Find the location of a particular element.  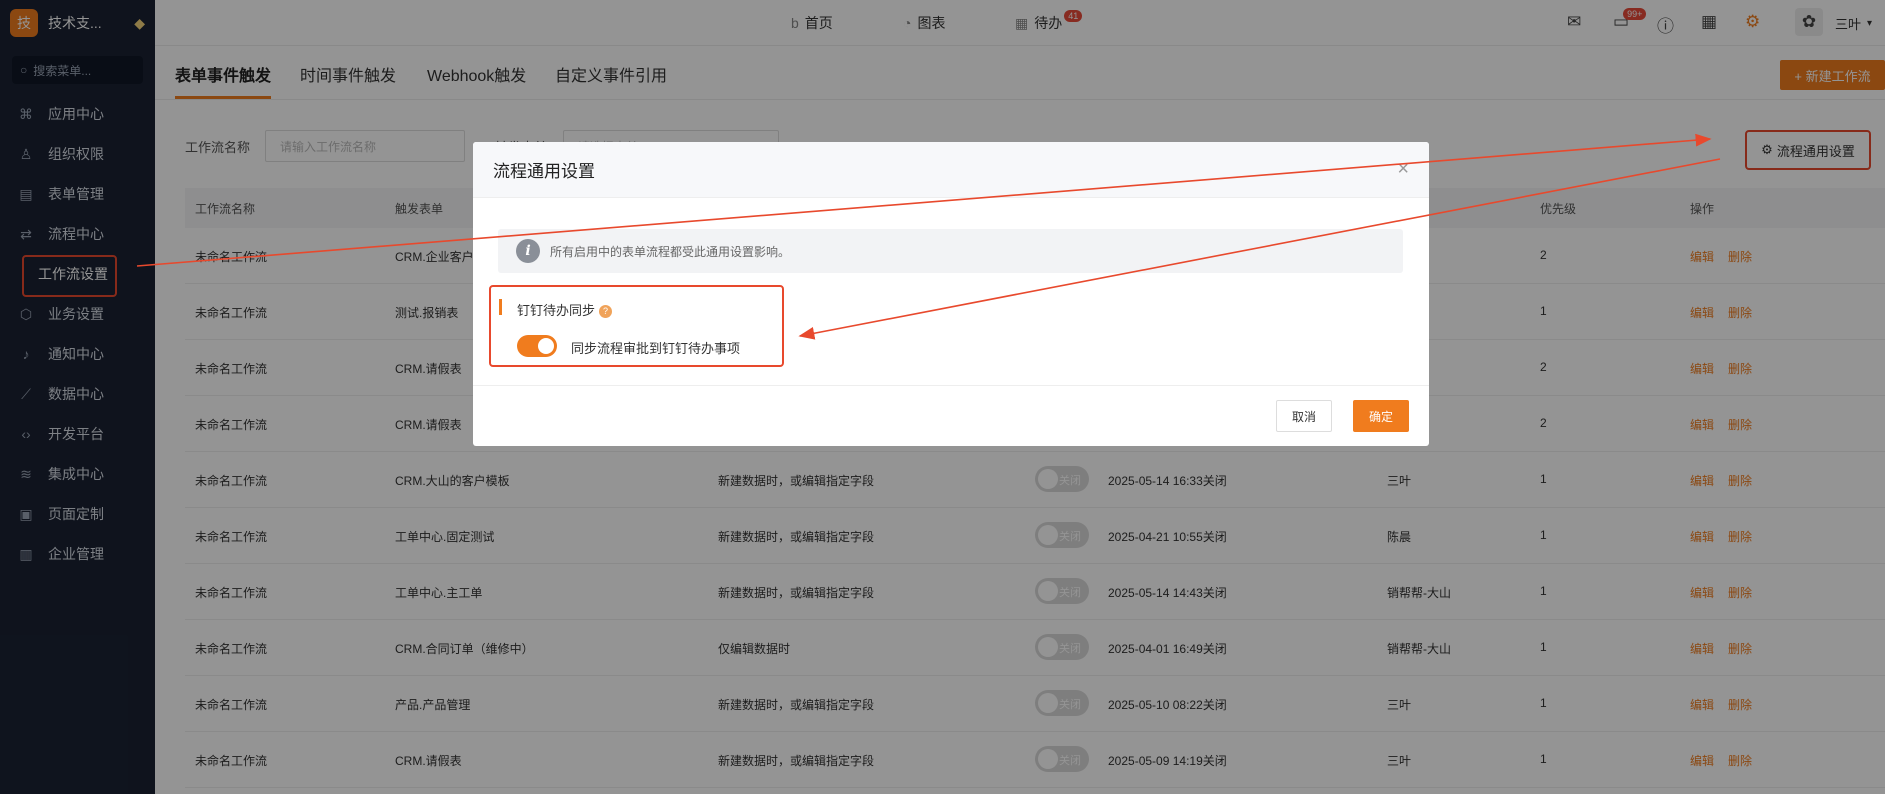

info-bar: i 所有启用中的表单流程都受此通用设置影响。 is located at coordinates (950, 251).